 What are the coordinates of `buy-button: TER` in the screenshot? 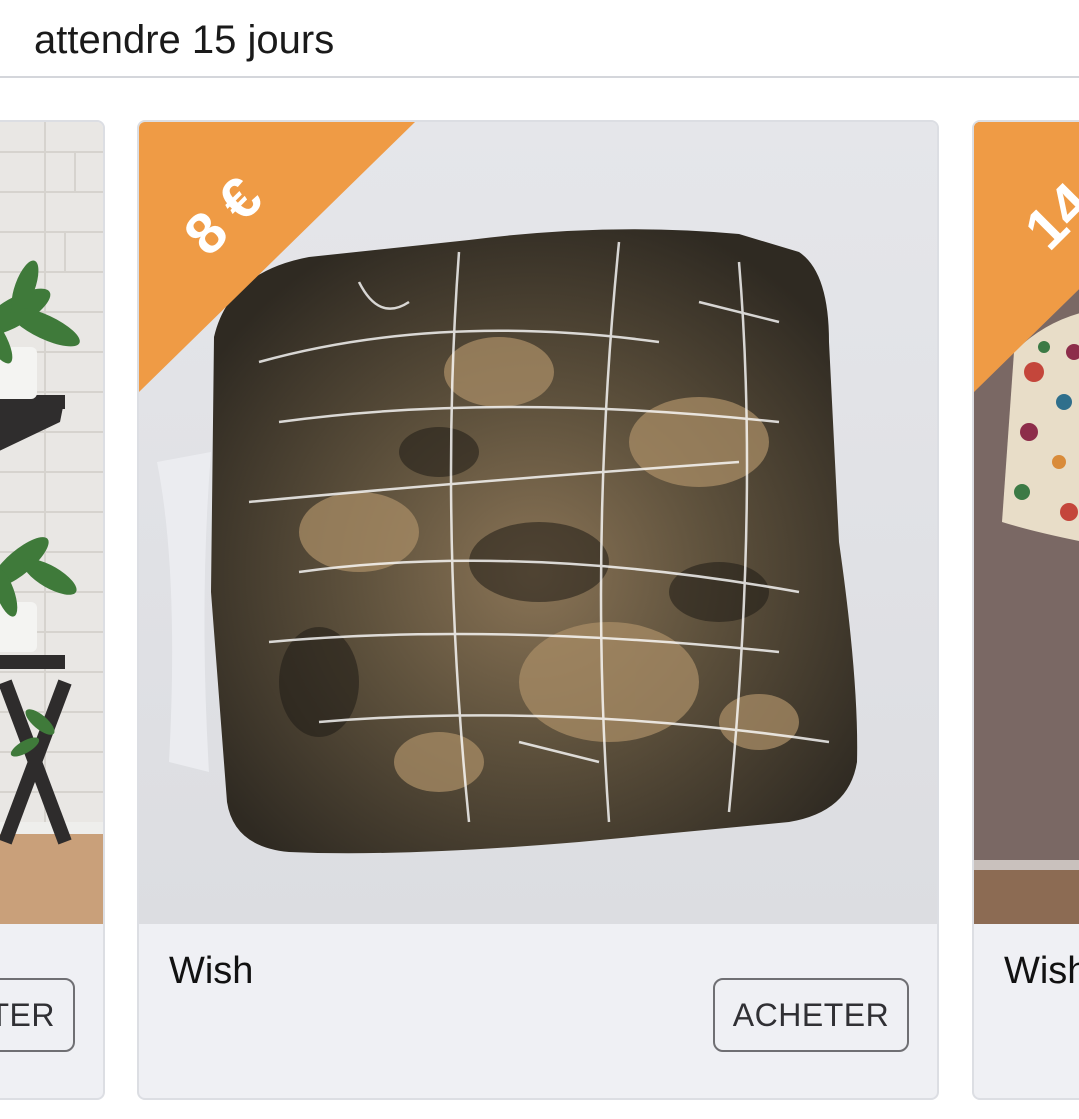 It's located at (37, 1015).